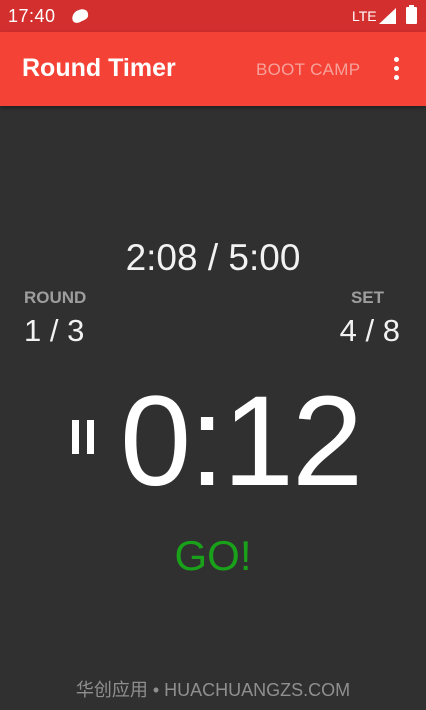 The width and height of the screenshot is (426, 710). Describe the element at coordinates (364, 16) in the screenshot. I see `network-type: LTE` at that location.